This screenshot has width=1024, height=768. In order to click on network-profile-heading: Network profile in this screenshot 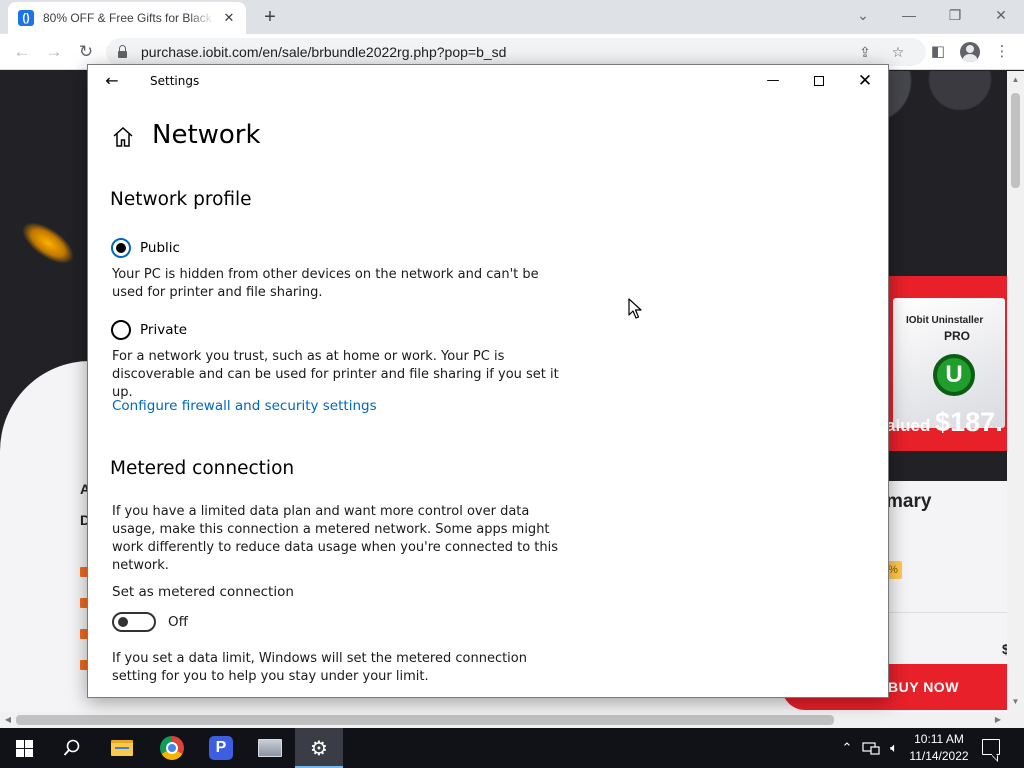, I will do `click(181, 199)`.